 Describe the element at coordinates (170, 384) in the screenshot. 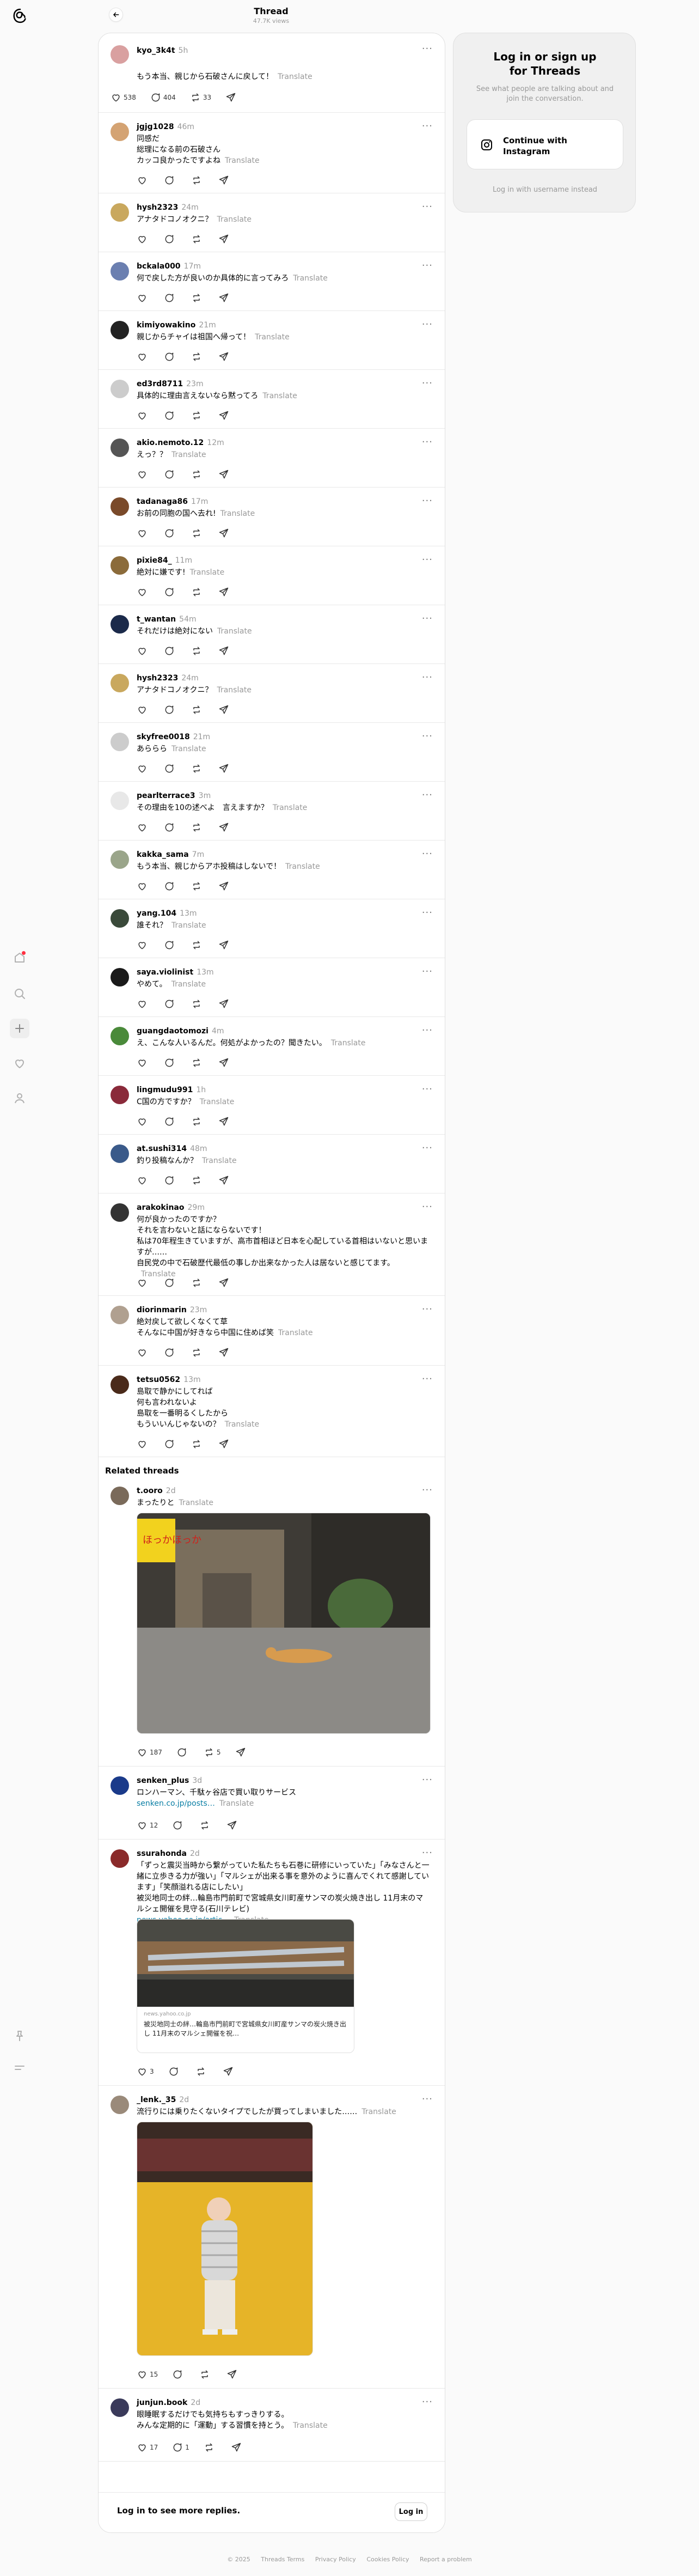

I see `reply-author: ed3rd8711 23m` at that location.